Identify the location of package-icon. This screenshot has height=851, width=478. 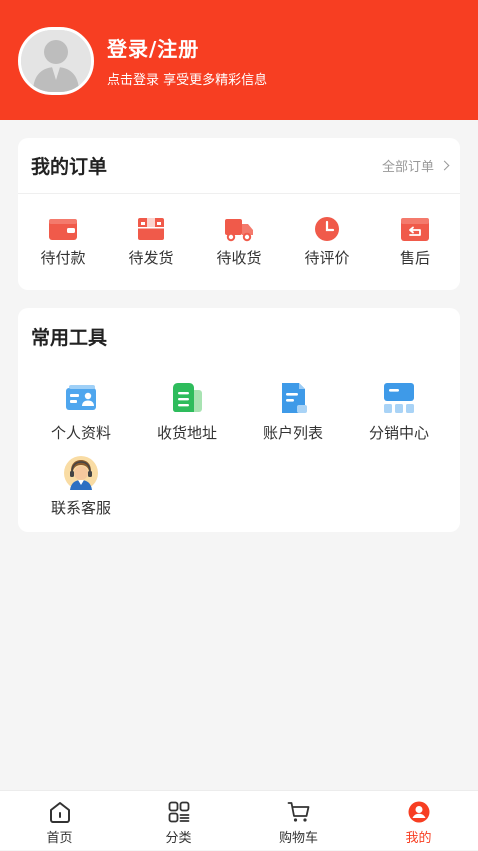
(151, 229).